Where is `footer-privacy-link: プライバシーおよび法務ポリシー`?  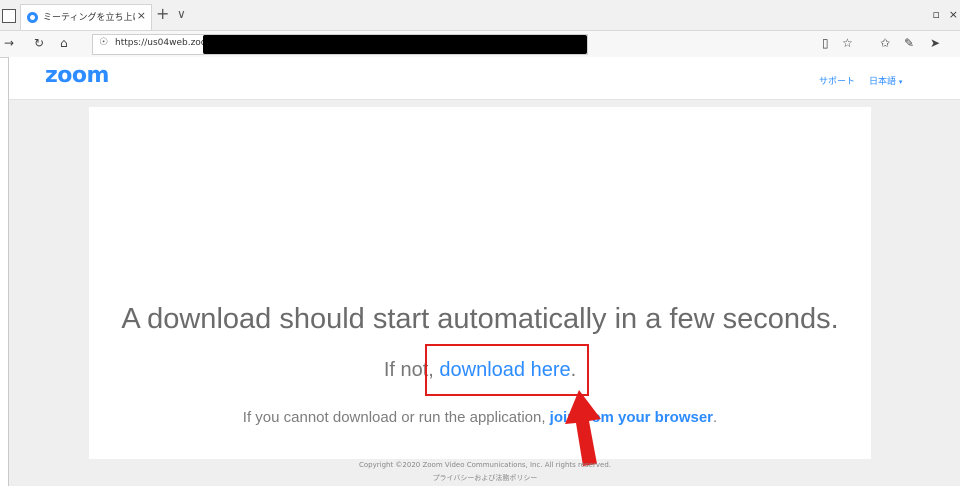
footer-privacy-link: プライバシーおよび法務ポリシー is located at coordinates (484, 478).